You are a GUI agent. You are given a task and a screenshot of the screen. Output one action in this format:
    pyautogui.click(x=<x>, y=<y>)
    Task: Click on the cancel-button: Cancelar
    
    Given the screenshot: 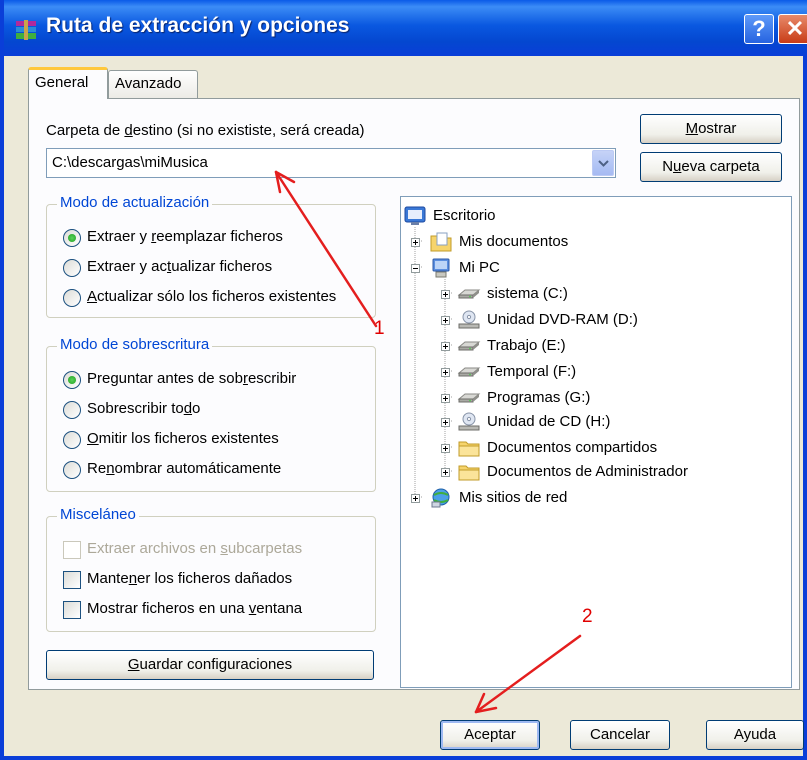 What is the action you would take?
    pyautogui.click(x=620, y=735)
    